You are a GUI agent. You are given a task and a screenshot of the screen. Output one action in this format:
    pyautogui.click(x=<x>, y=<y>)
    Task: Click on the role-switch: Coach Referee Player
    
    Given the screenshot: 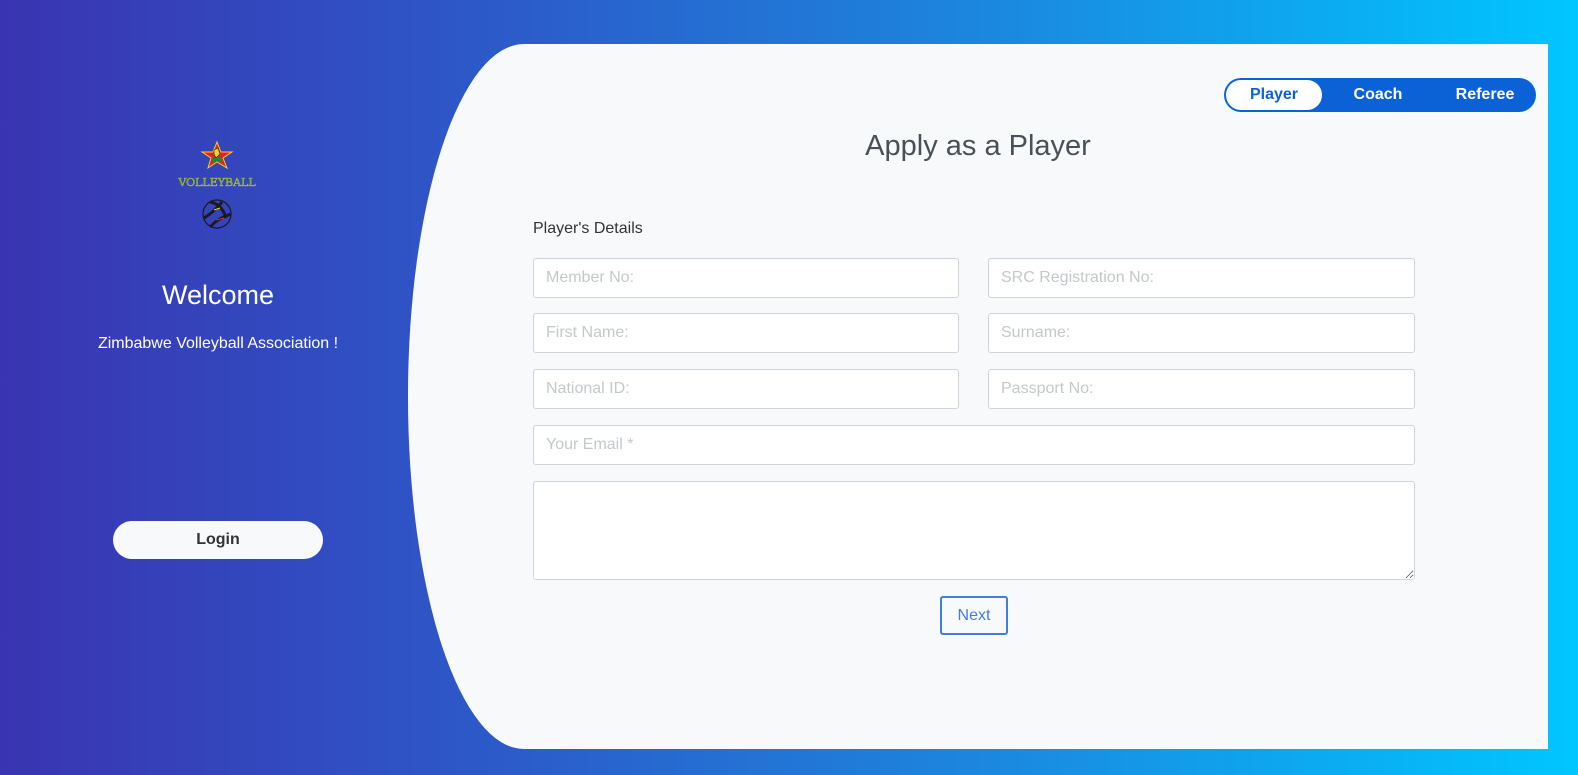 What is the action you would take?
    pyautogui.click(x=1380, y=95)
    